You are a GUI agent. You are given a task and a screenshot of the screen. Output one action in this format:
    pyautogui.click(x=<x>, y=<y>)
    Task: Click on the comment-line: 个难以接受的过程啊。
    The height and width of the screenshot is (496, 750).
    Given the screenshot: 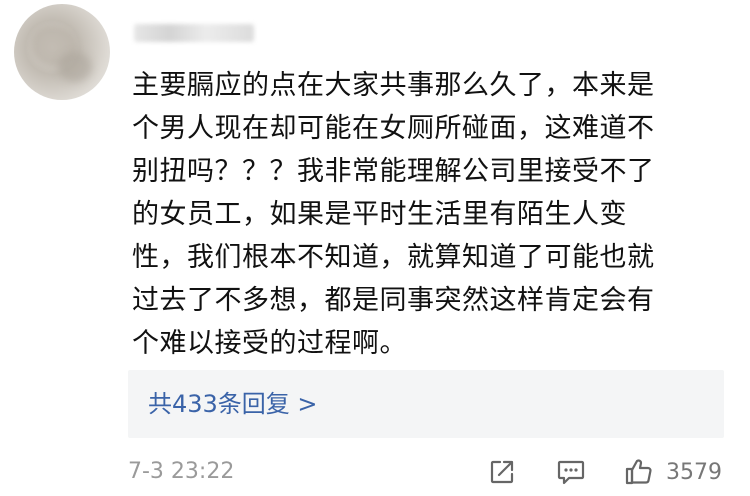 What is the action you would take?
    pyautogui.click(x=269, y=343)
    